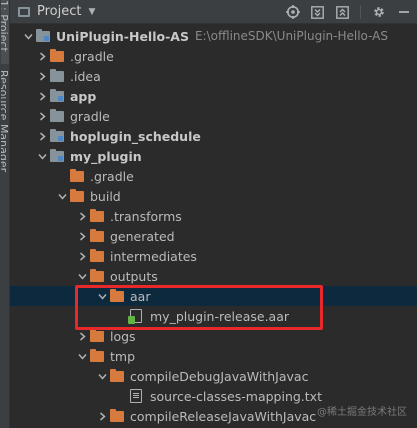 This screenshot has width=417, height=428. I want to click on tool-window-strip: 1: Project Resource Manager, so click(5, 214).